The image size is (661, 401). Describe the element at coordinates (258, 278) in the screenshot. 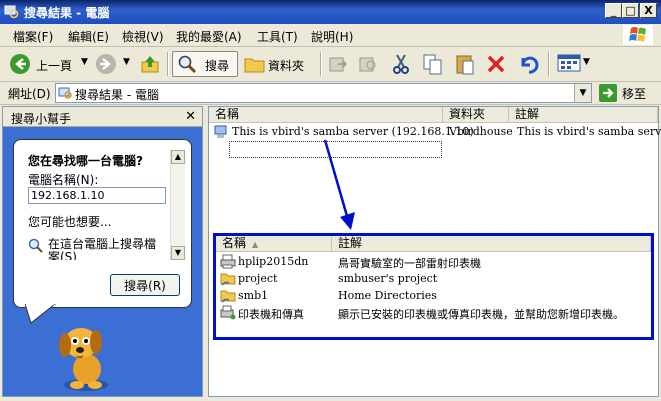

I see `share-name: project` at that location.